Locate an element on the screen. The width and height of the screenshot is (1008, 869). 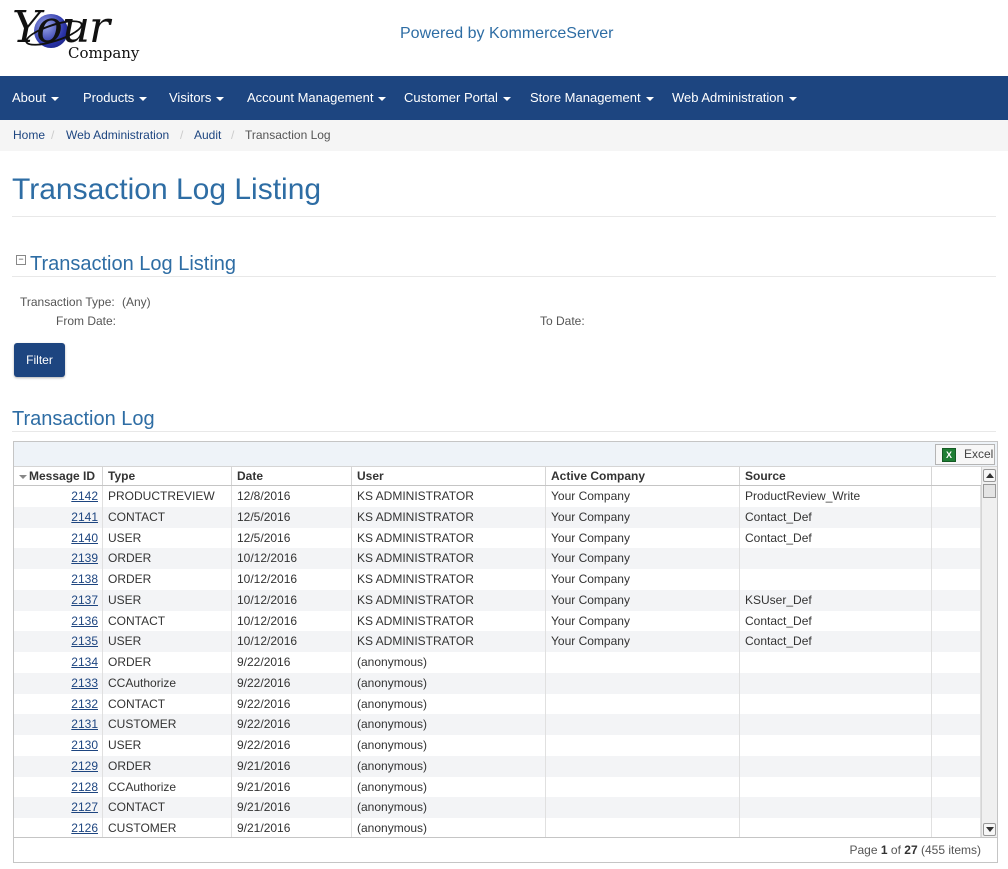
type-cell: USER is located at coordinates (167, 538).